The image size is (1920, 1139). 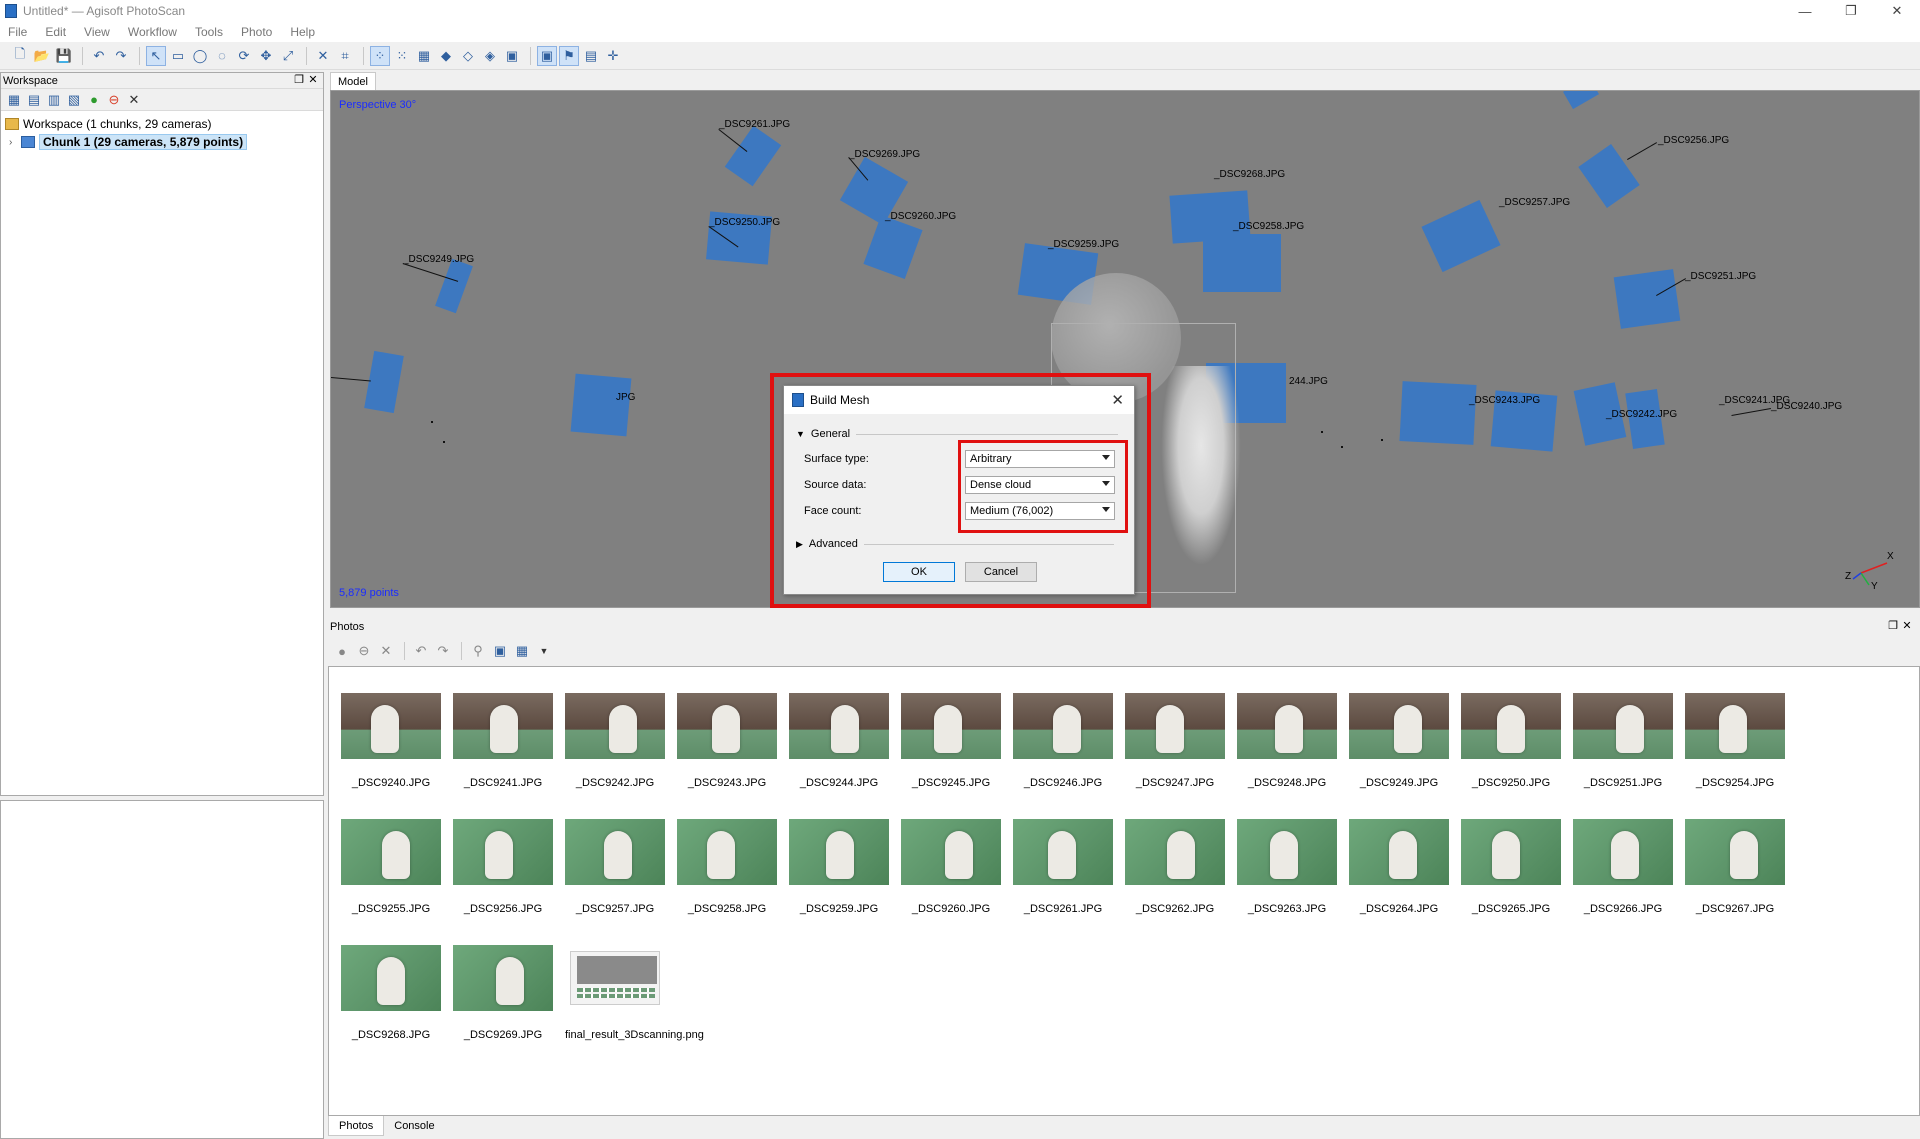 I want to click on shaded-model-icon: ▦, so click(x=424, y=56).